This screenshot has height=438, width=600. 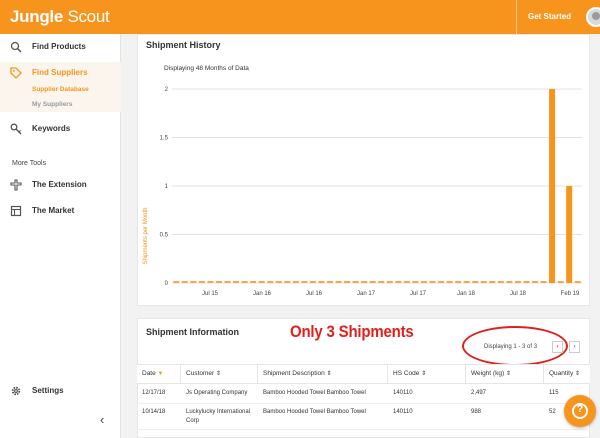 I want to click on cell-date: 12/17/18, so click(x=154, y=393).